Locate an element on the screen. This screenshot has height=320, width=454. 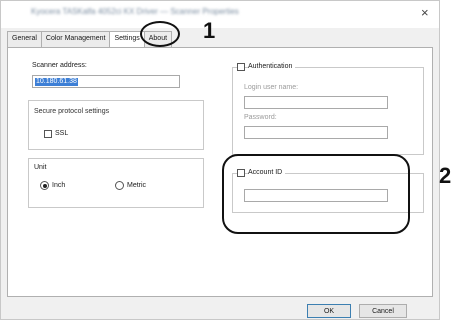
unit-inch-label: Inch is located at coordinates (59, 185).